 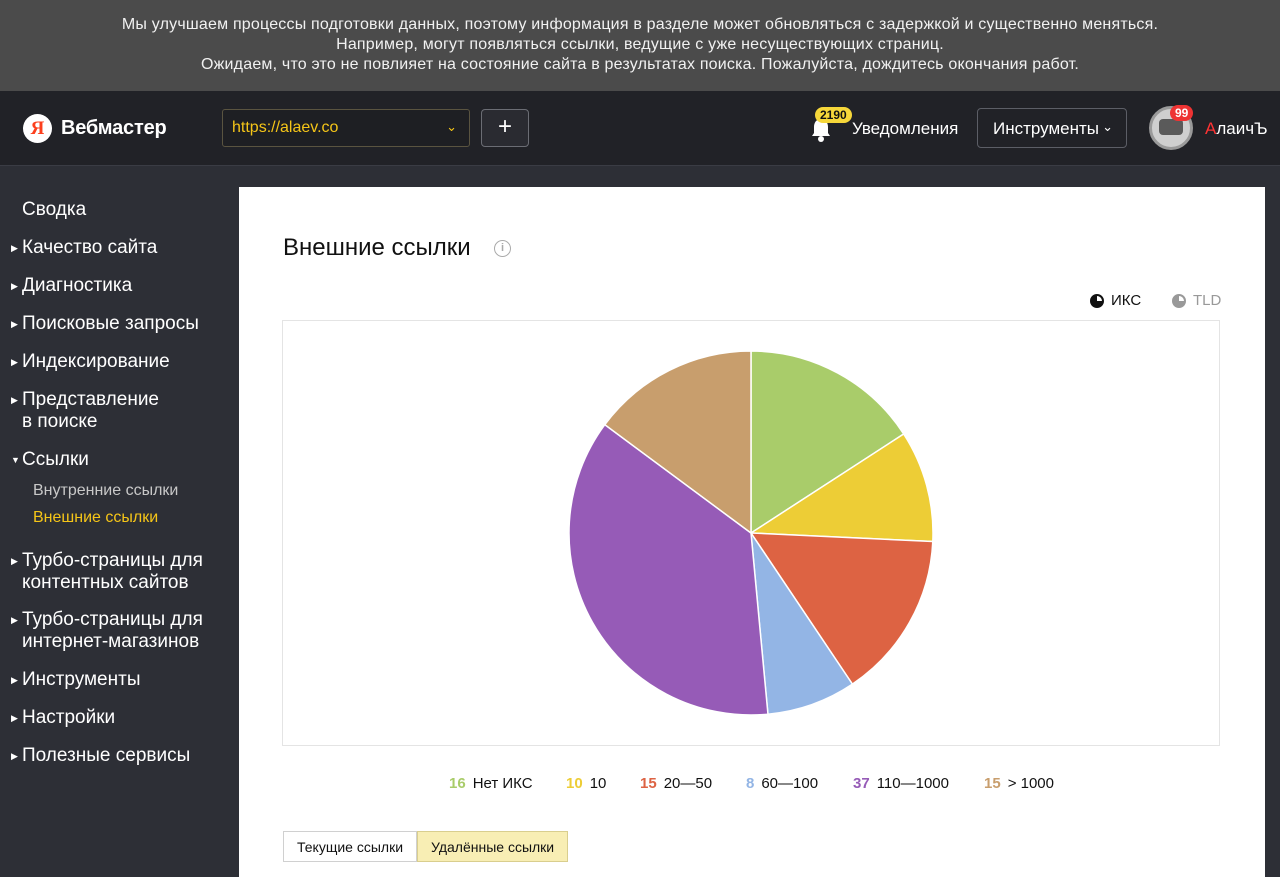 I want to click on add-site-button: +, so click(x=505, y=128).